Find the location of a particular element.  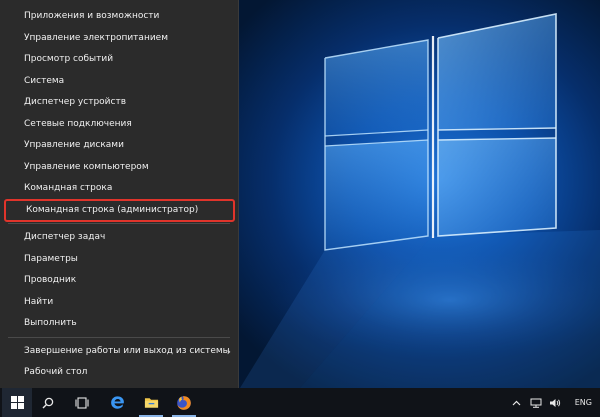

menu-item: Система is located at coordinates (119, 81).